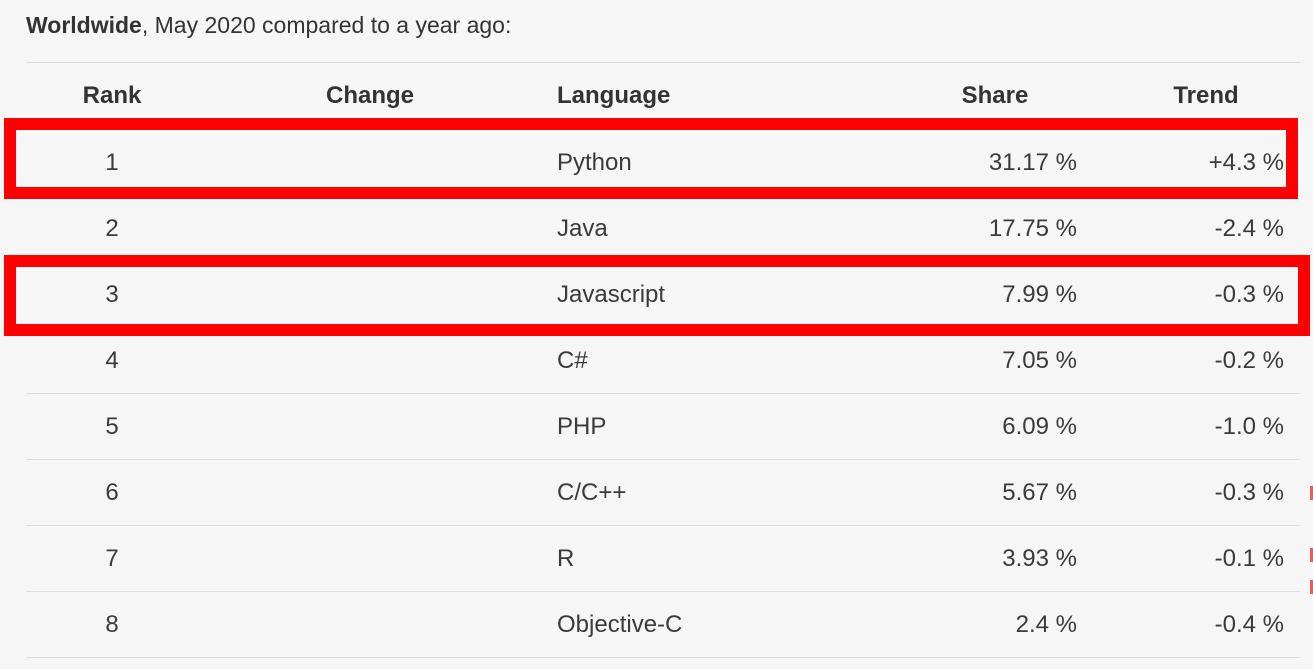 This screenshot has width=1313, height=669. Describe the element at coordinates (112, 624) in the screenshot. I see `rank-cell: 8` at that location.